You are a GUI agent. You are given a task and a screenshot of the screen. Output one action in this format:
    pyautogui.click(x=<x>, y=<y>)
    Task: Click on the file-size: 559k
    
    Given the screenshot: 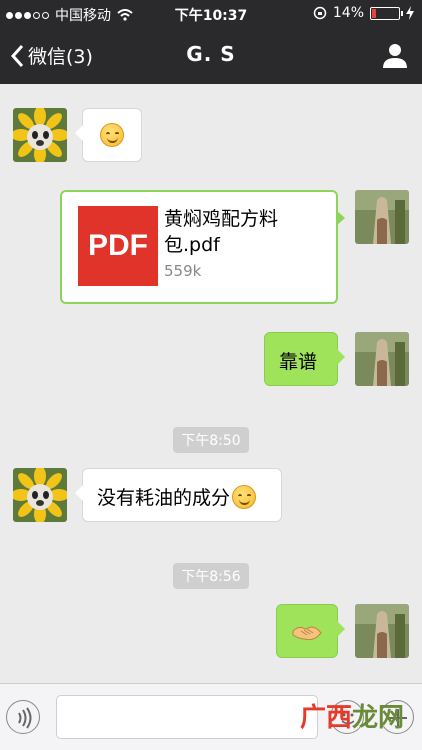 What is the action you would take?
    pyautogui.click(x=183, y=271)
    